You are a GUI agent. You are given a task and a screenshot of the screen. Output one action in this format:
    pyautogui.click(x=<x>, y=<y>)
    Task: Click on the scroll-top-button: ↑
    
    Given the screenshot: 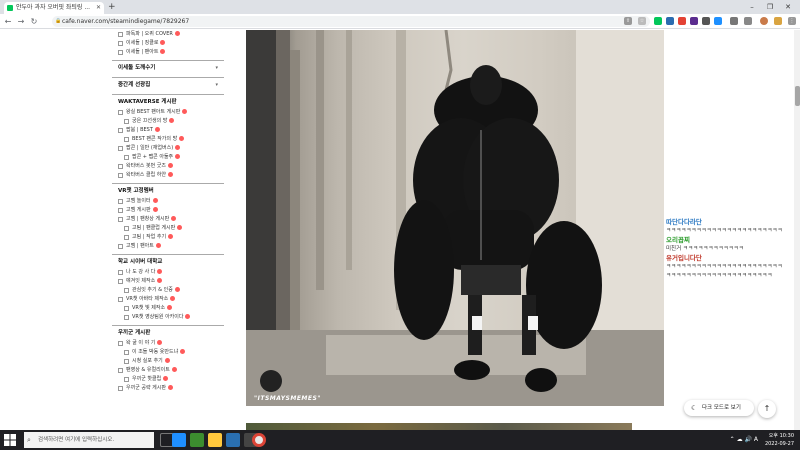 What is the action you would take?
    pyautogui.click(x=767, y=409)
    